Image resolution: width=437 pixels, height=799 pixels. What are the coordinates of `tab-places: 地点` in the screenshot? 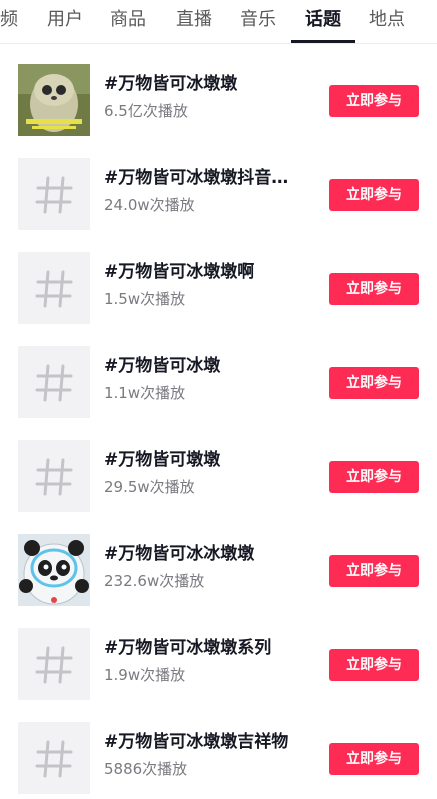 It's located at (387, 20).